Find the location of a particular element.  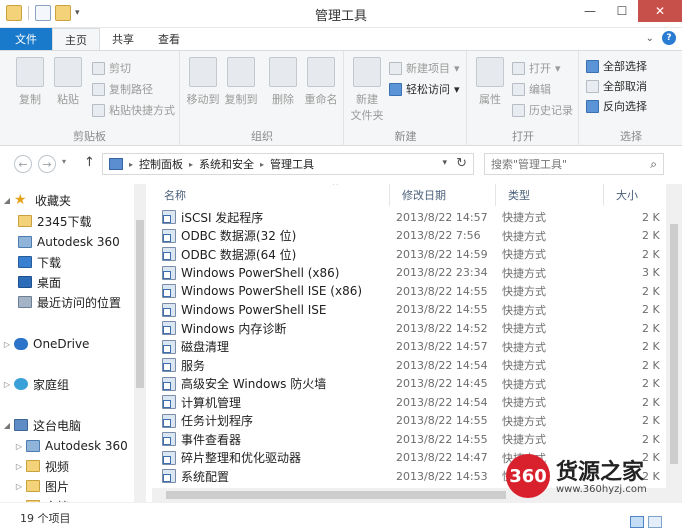

table-row: ODBC 数据源(64 位) 2013/8/22 14:59 快捷方式 2 K is located at coordinates (417, 254).